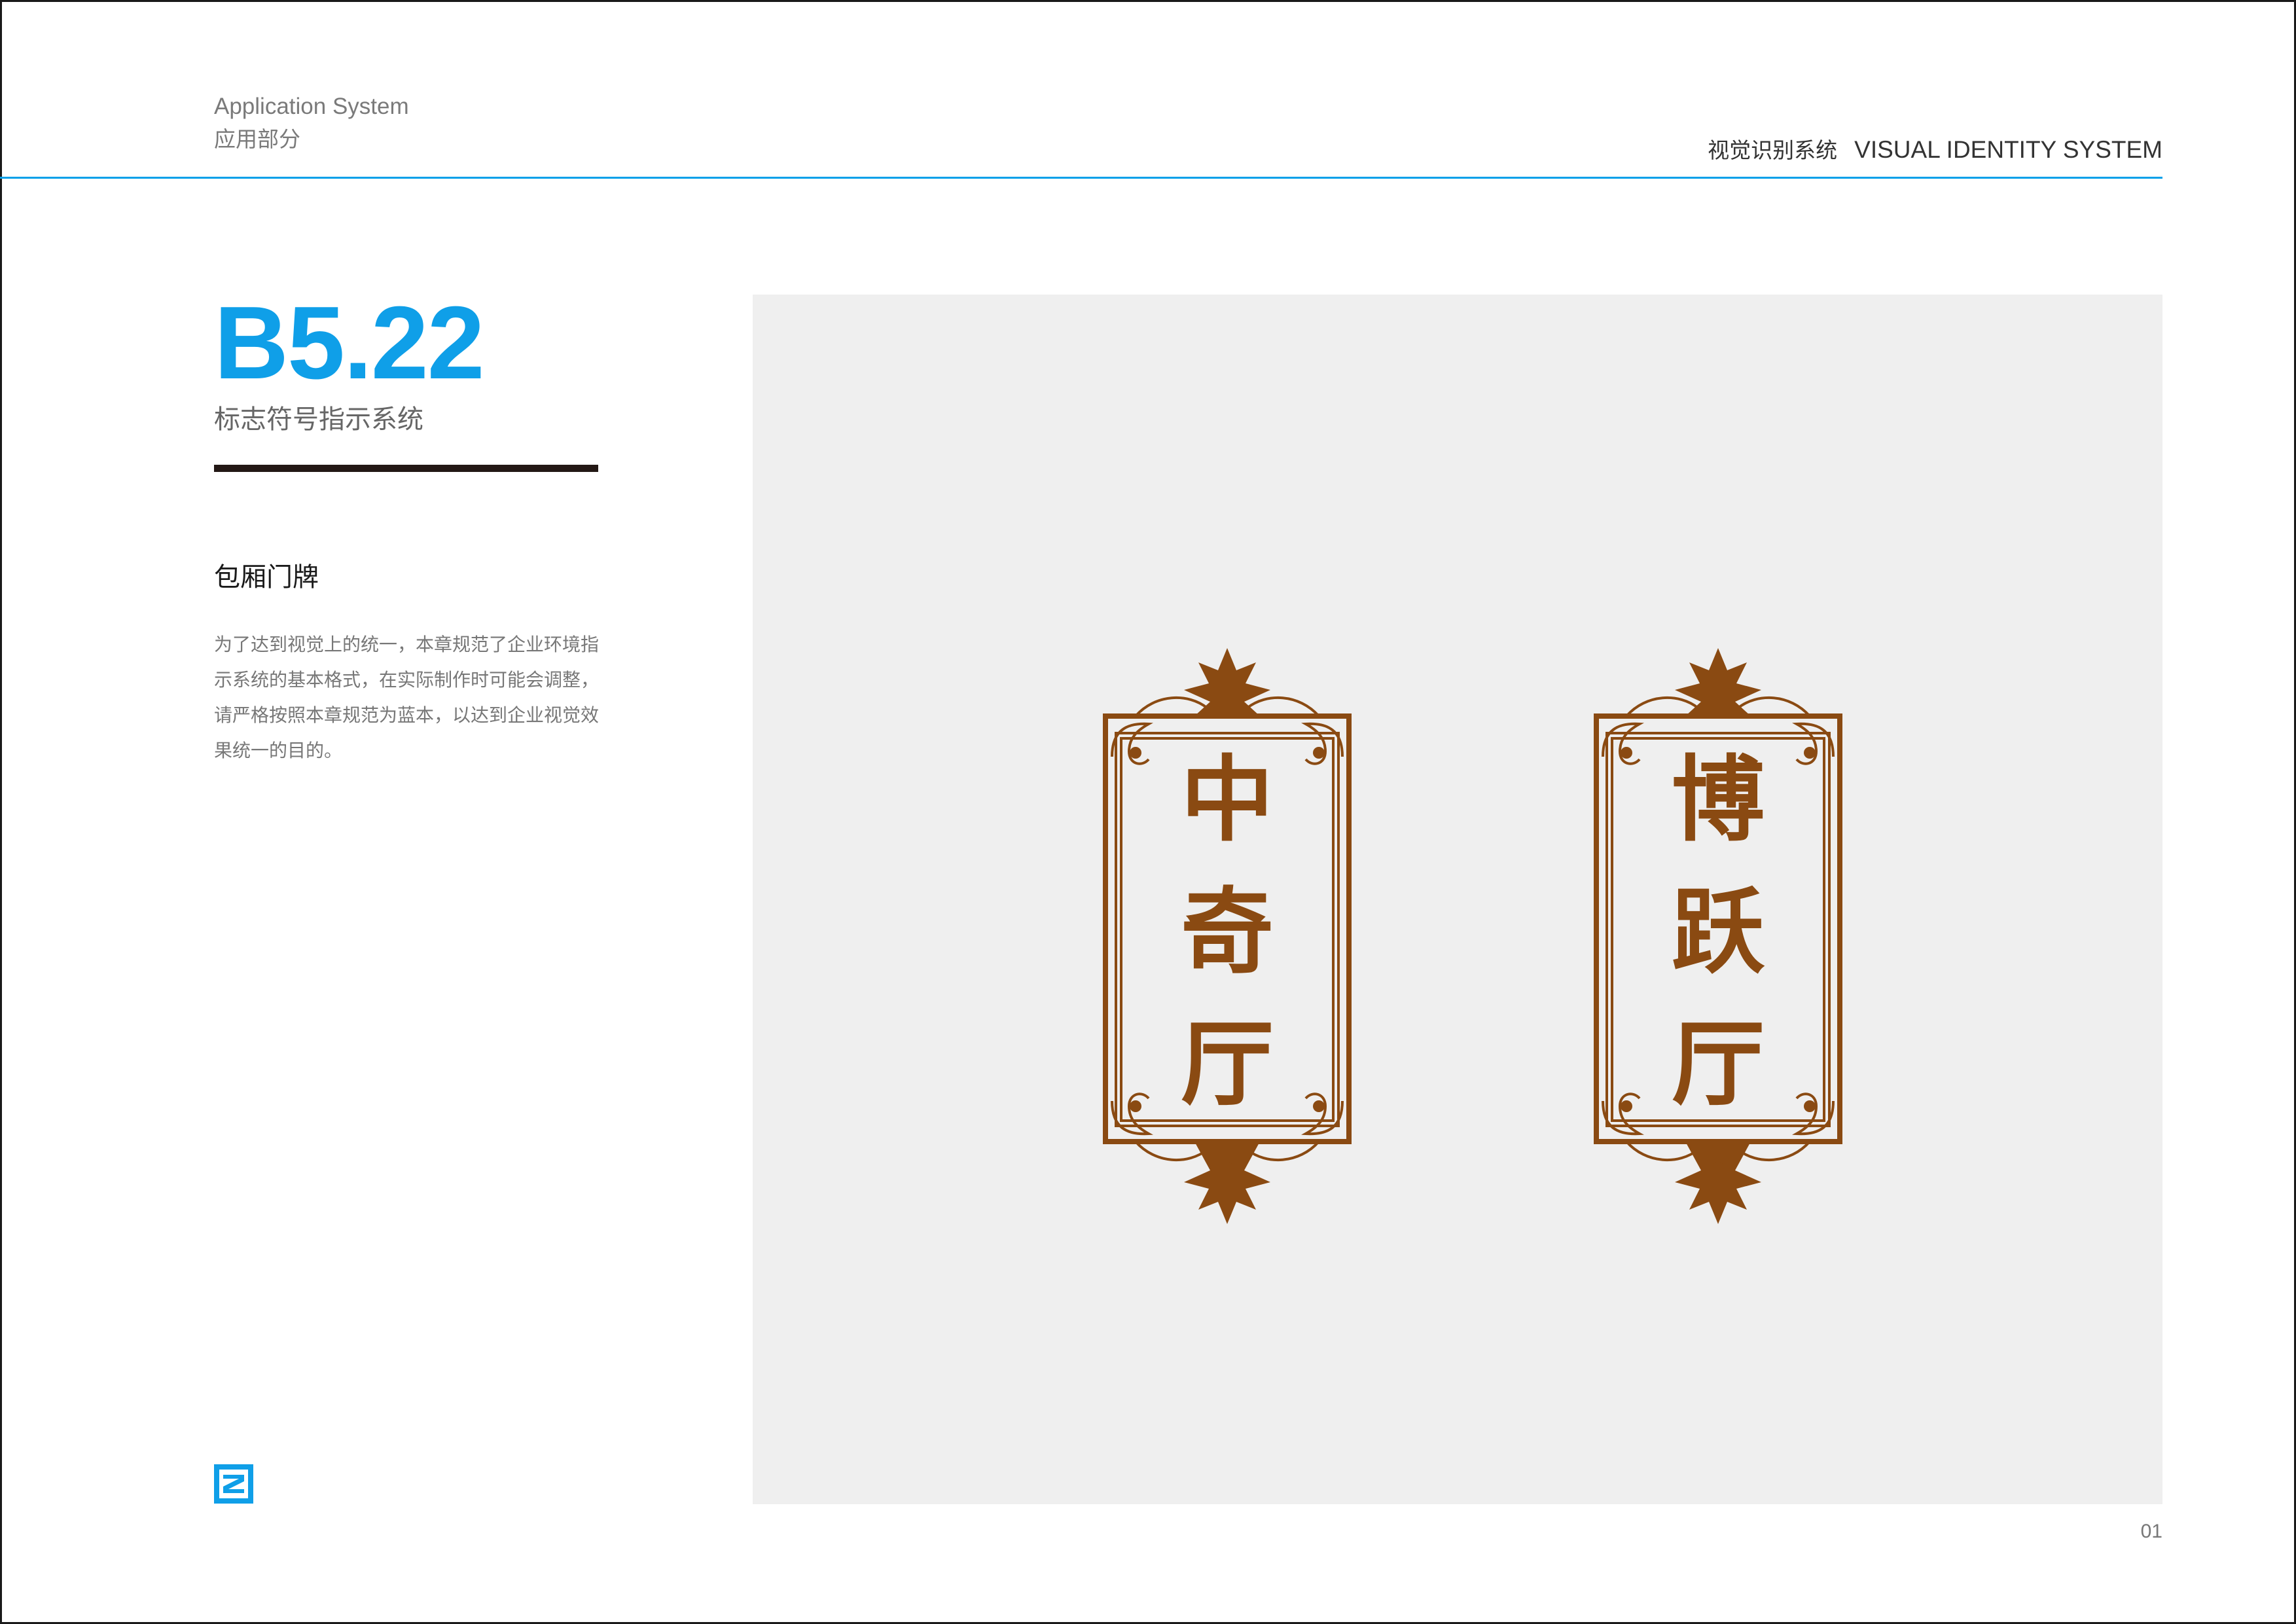  I want to click on content-heading: 包厢门牌, so click(266, 577).